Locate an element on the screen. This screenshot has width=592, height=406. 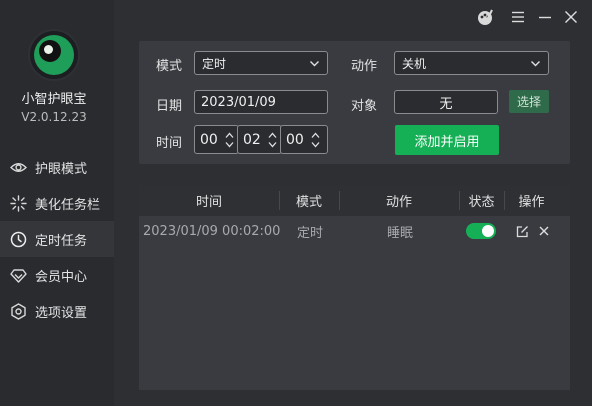
sidebar-item-taskbar: 美化任务栏 is located at coordinates (57, 203).